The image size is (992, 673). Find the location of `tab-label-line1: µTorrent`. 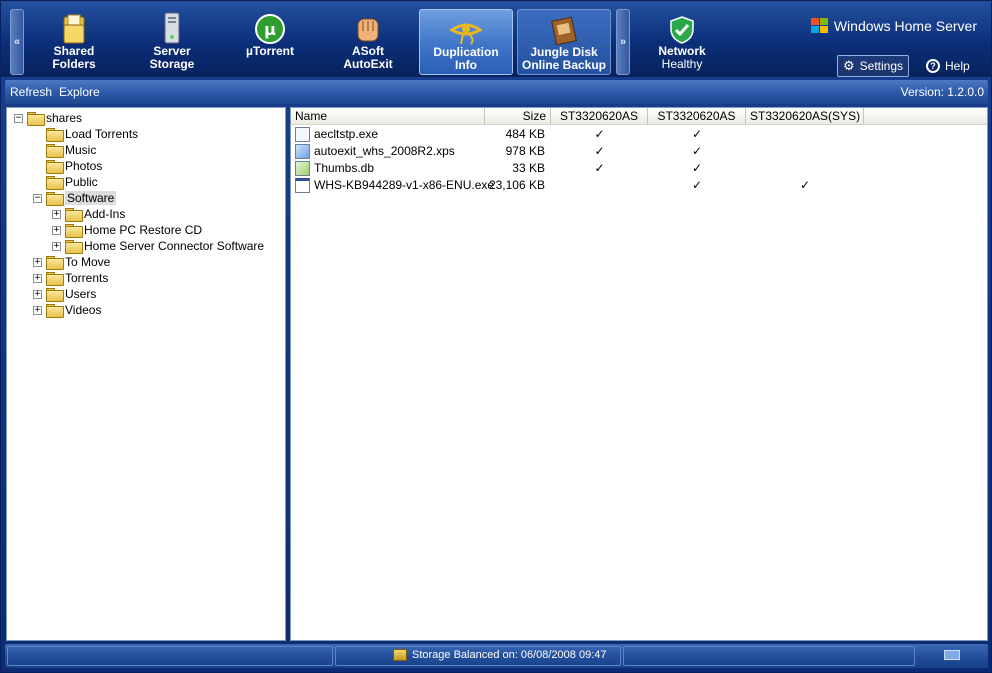

tab-label-line1: µTorrent is located at coordinates (270, 51).